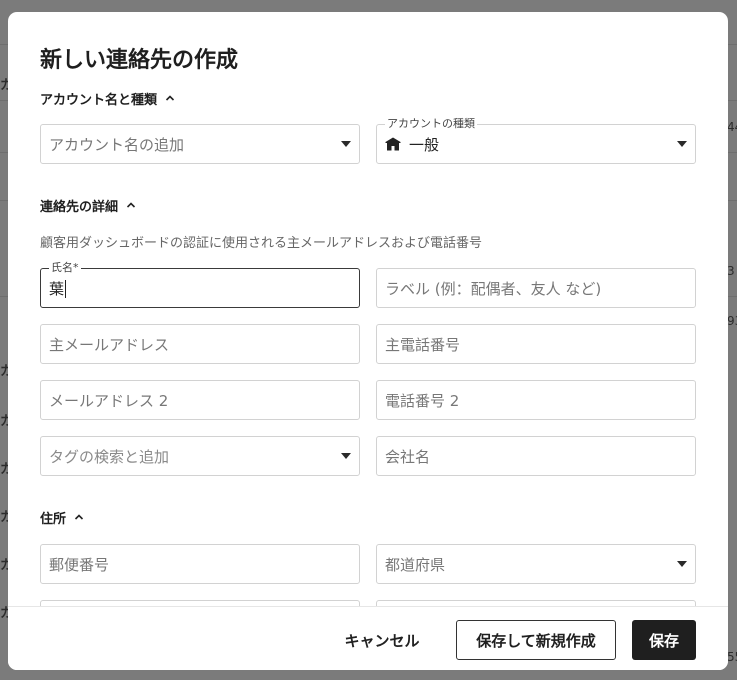  Describe the element at coordinates (261, 243) in the screenshot. I see `contact-helper-text: 顧客用ダッシュボードの認証に使用される主メールアドレスおよび電話番号` at that location.